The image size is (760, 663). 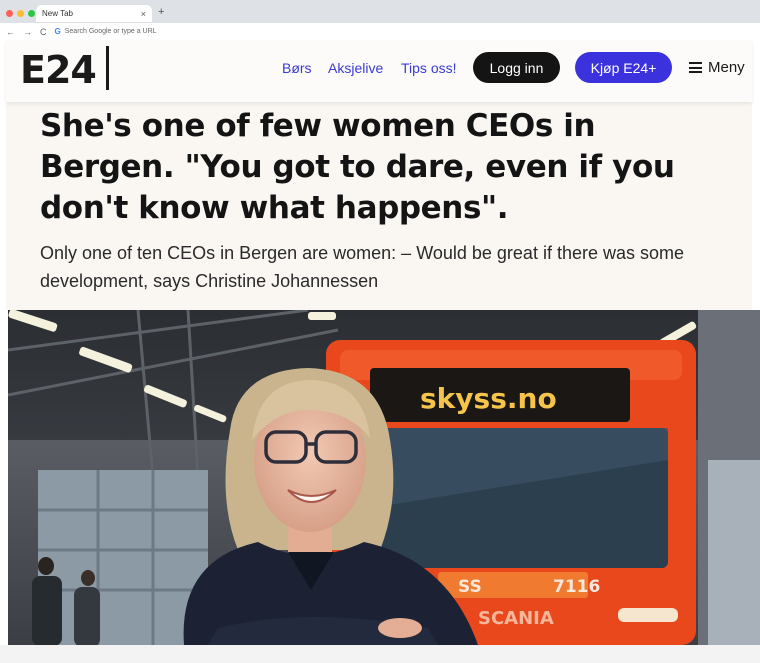 I want to click on maximize-window-button, so click(x=31, y=13).